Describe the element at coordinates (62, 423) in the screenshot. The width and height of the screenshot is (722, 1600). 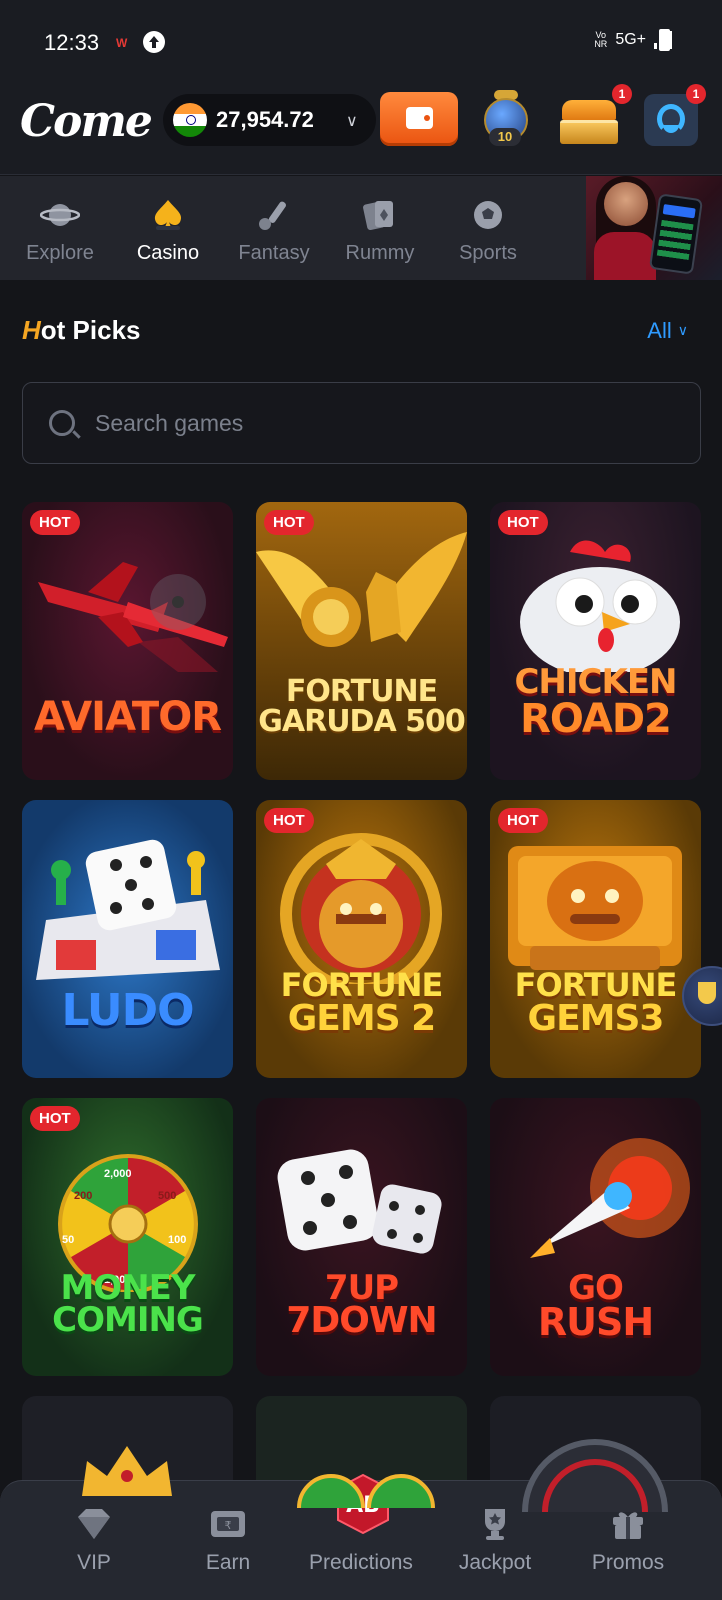
I see `search-icon` at that location.